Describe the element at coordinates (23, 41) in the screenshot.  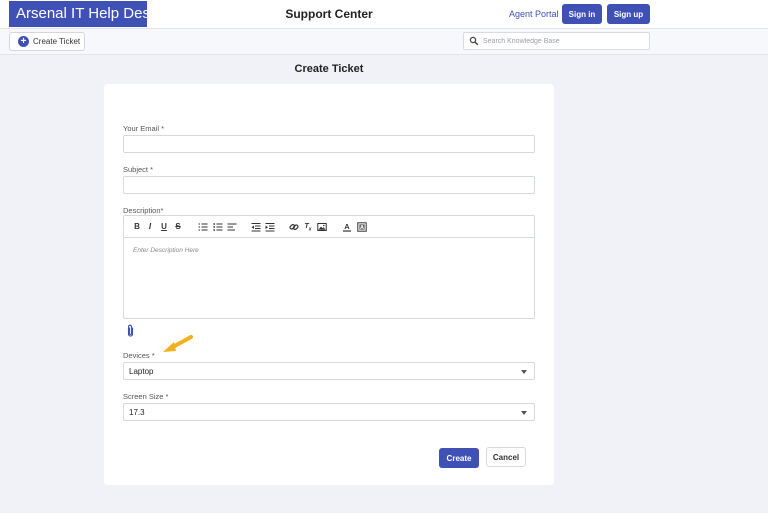
I see `plus-circle-icon: +` at that location.